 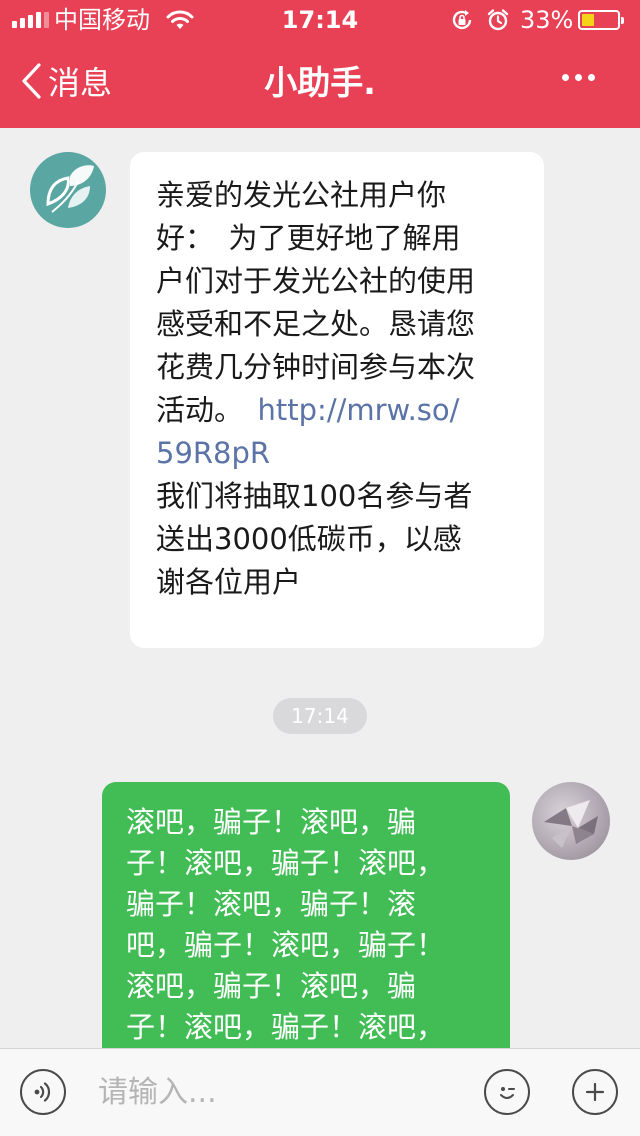 I want to click on user-avatar, so click(x=571, y=821).